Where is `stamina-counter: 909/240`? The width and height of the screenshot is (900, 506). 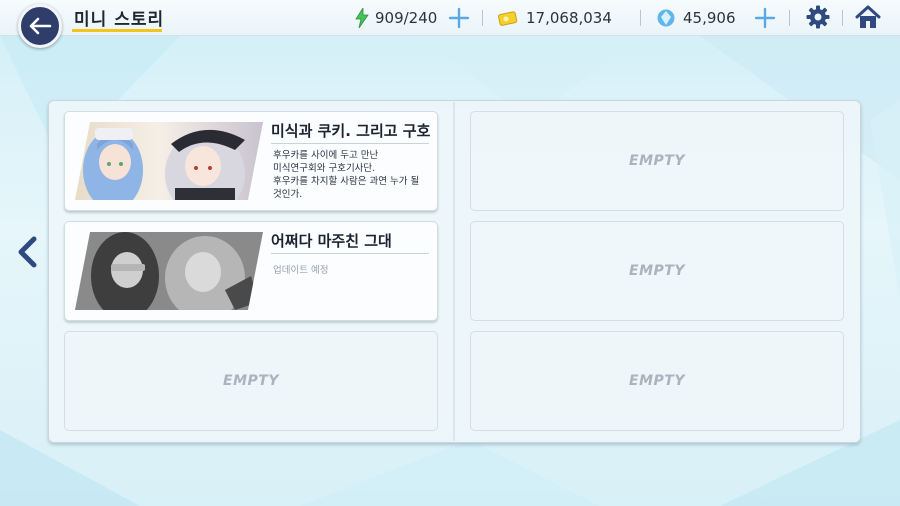
stamina-counter: 909/240 is located at coordinates (396, 18).